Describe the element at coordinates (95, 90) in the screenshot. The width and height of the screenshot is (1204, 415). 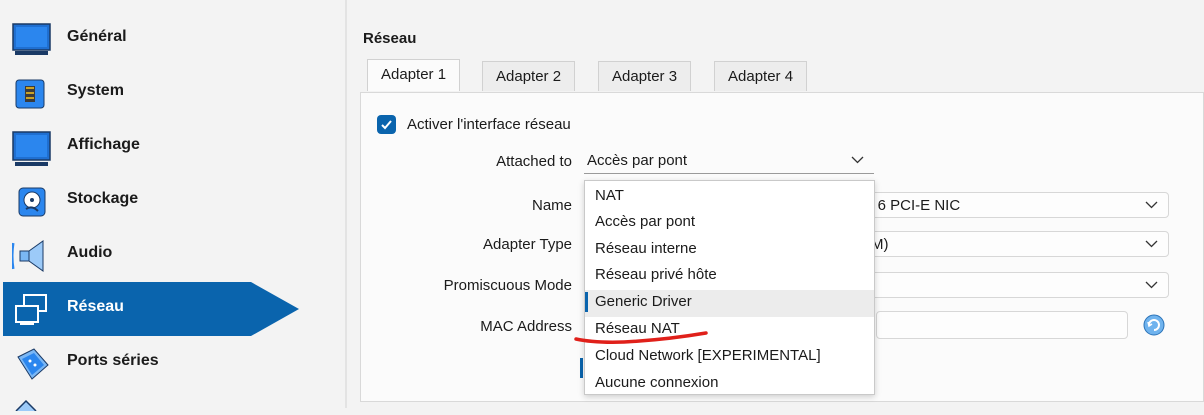
I see `sidebar-item-label: System` at that location.